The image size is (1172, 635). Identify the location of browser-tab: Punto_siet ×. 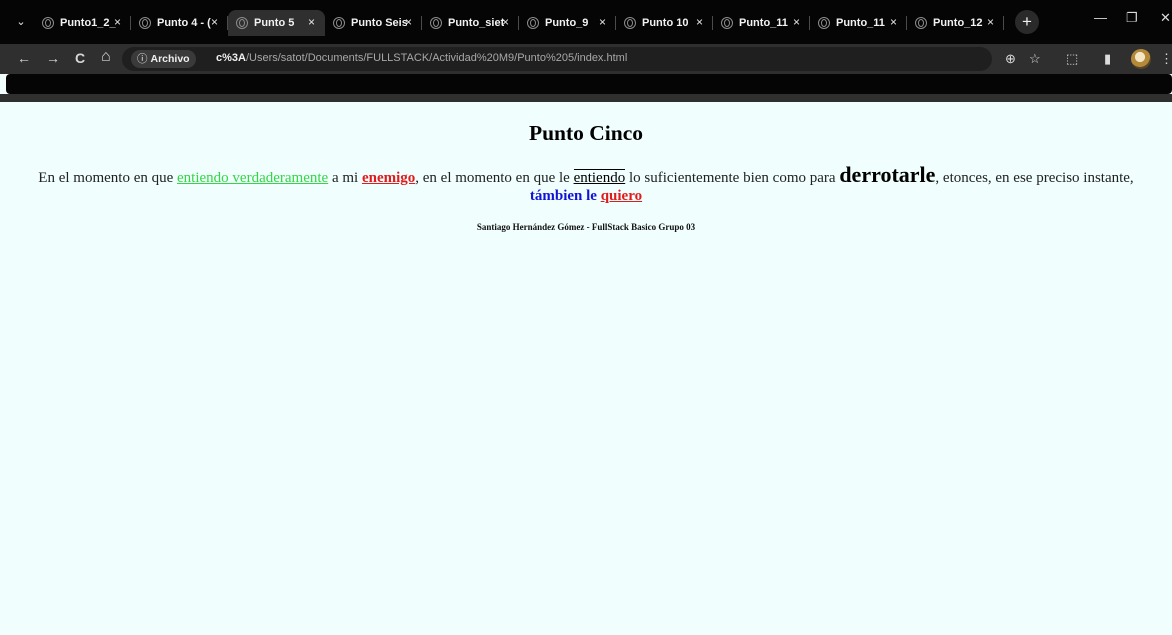
(470, 23).